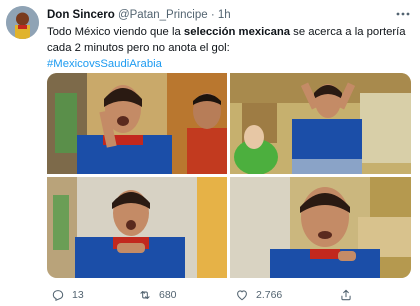 This screenshot has height=306, width=420. I want to click on reply-icon, so click(58, 295).